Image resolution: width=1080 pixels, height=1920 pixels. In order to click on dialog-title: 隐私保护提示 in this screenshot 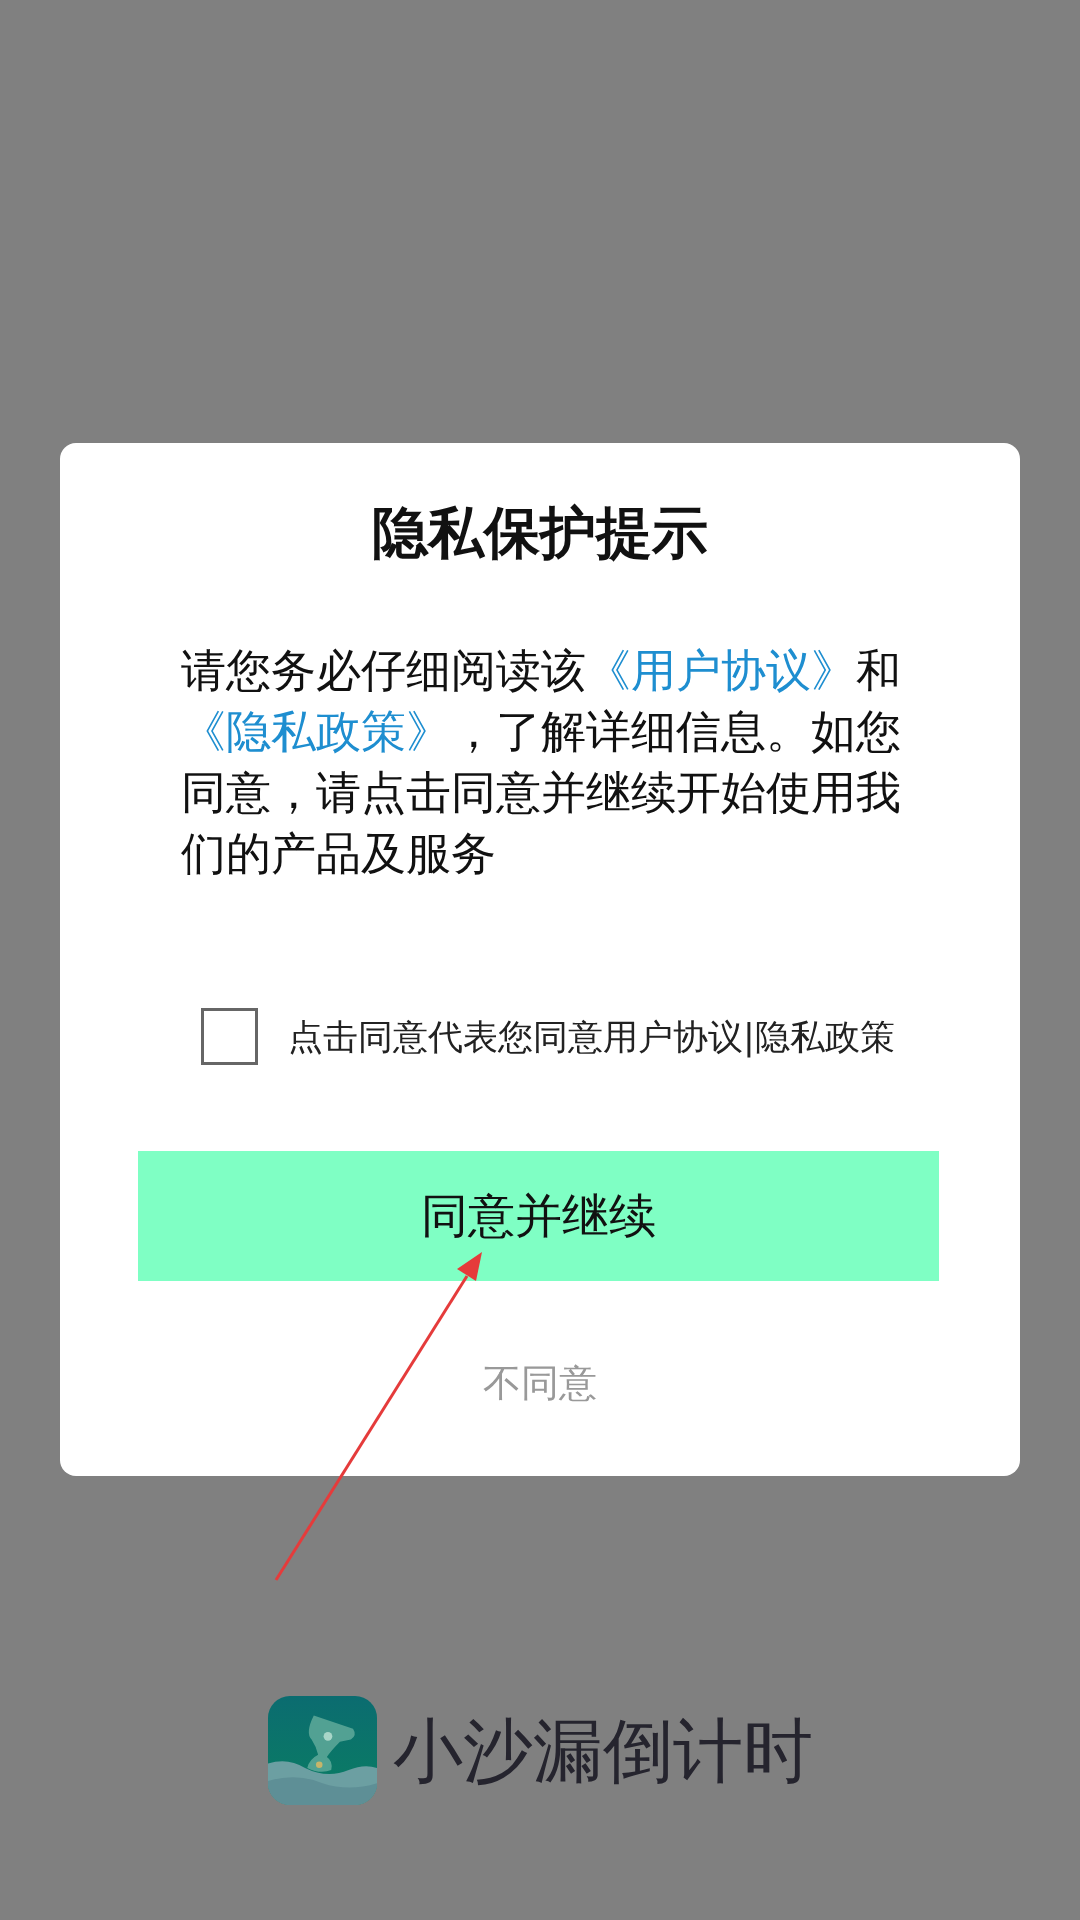, I will do `click(540, 532)`.